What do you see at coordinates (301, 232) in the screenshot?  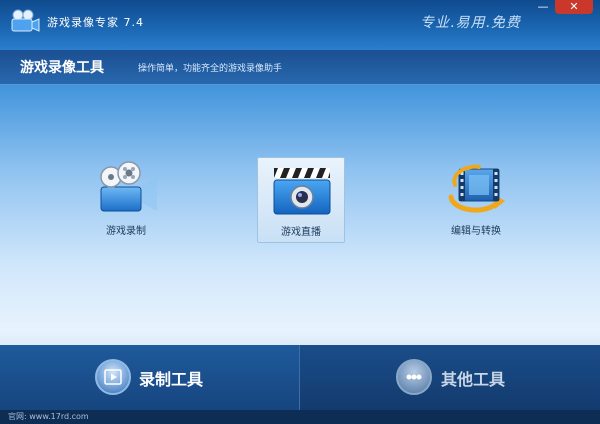 I see `tile-label: 游戏直播` at bounding box center [301, 232].